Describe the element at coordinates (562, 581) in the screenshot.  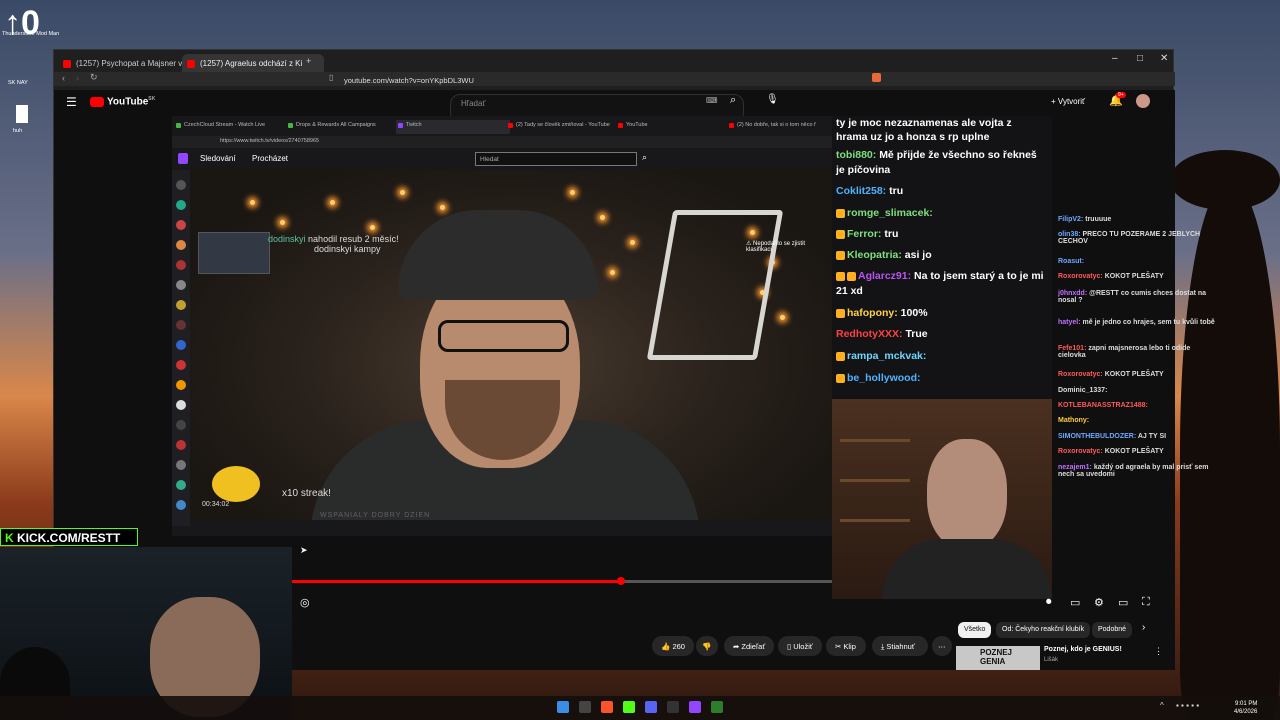
I see `progress-bar` at that location.